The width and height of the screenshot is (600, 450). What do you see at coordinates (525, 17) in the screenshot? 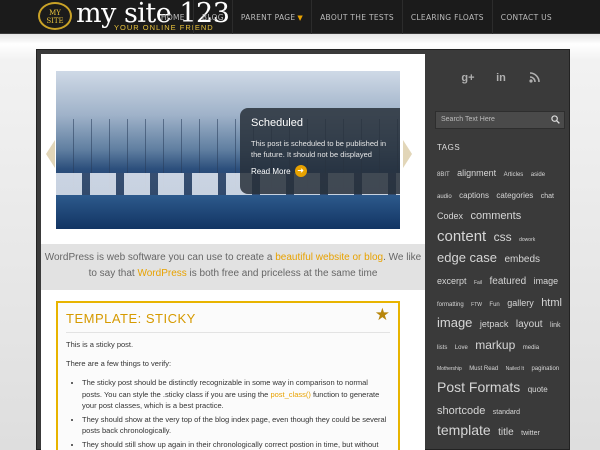
I see `nav-contact-us: CONTACT US` at bounding box center [525, 17].